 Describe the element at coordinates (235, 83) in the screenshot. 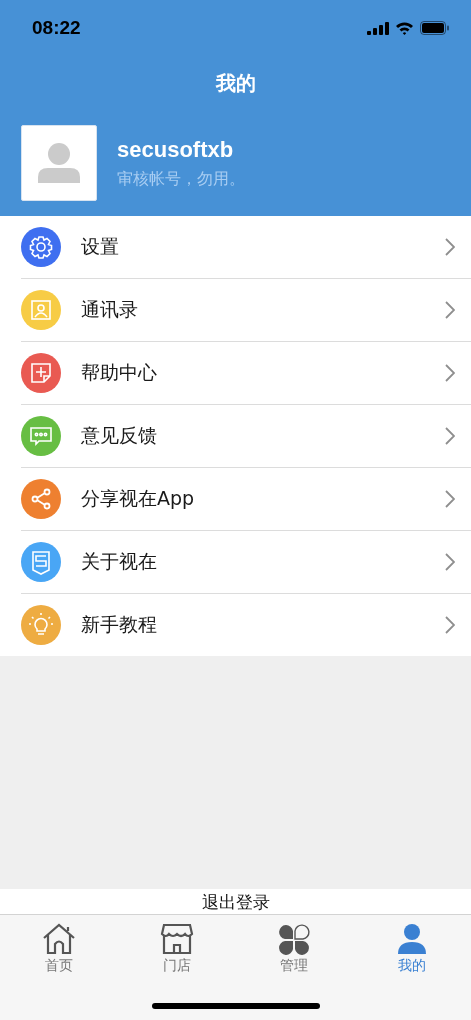

I see `page-title: 我的` at that location.